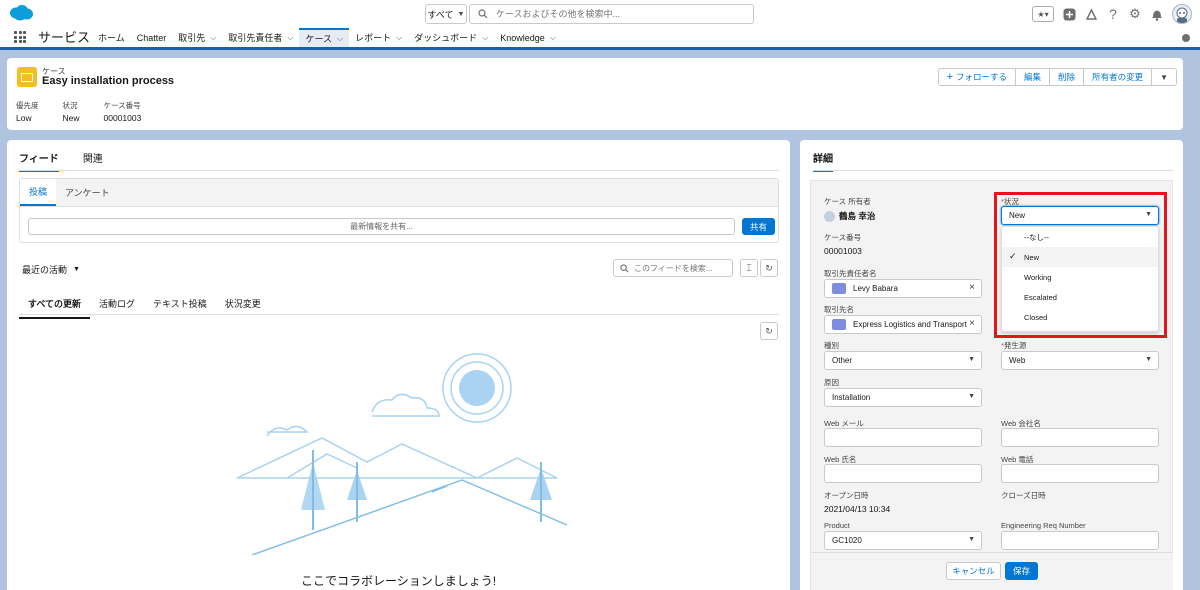 This screenshot has width=1200, height=590. Describe the element at coordinates (831, 382) in the screenshot. I see `reason-field-label: 原因` at that location.